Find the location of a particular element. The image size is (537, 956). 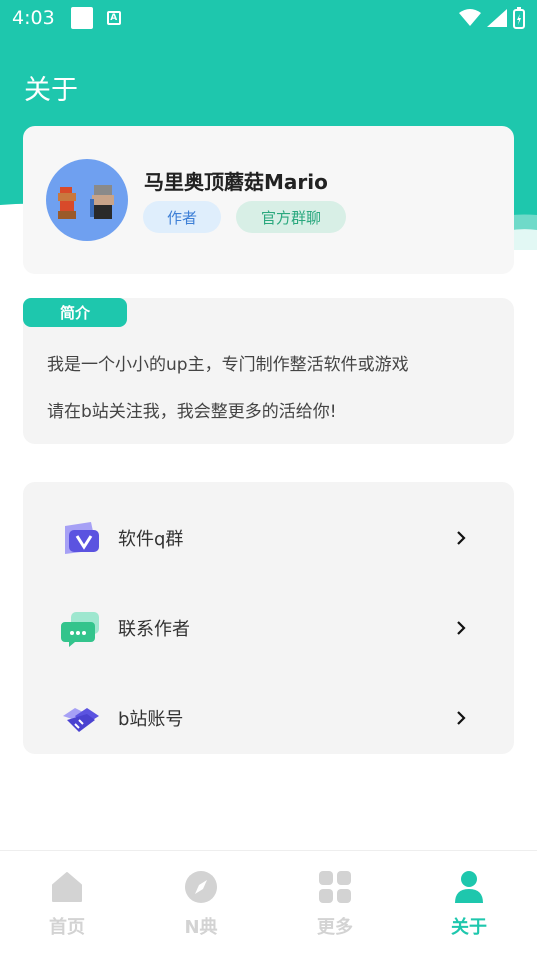

home-icon is located at coordinates (67, 887).